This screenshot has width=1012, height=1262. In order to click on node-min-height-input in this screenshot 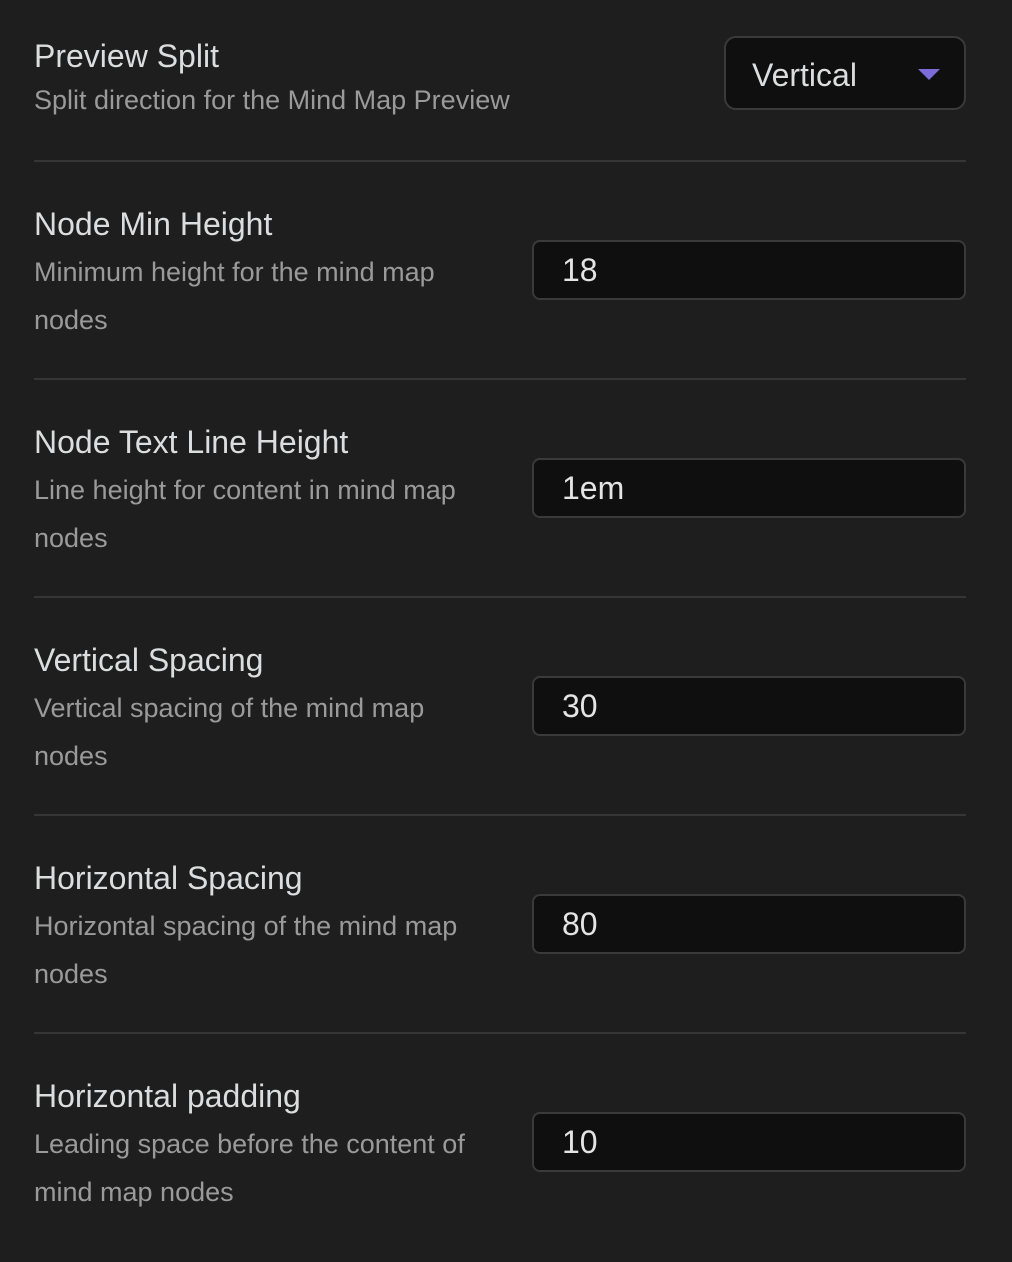, I will do `click(749, 270)`.